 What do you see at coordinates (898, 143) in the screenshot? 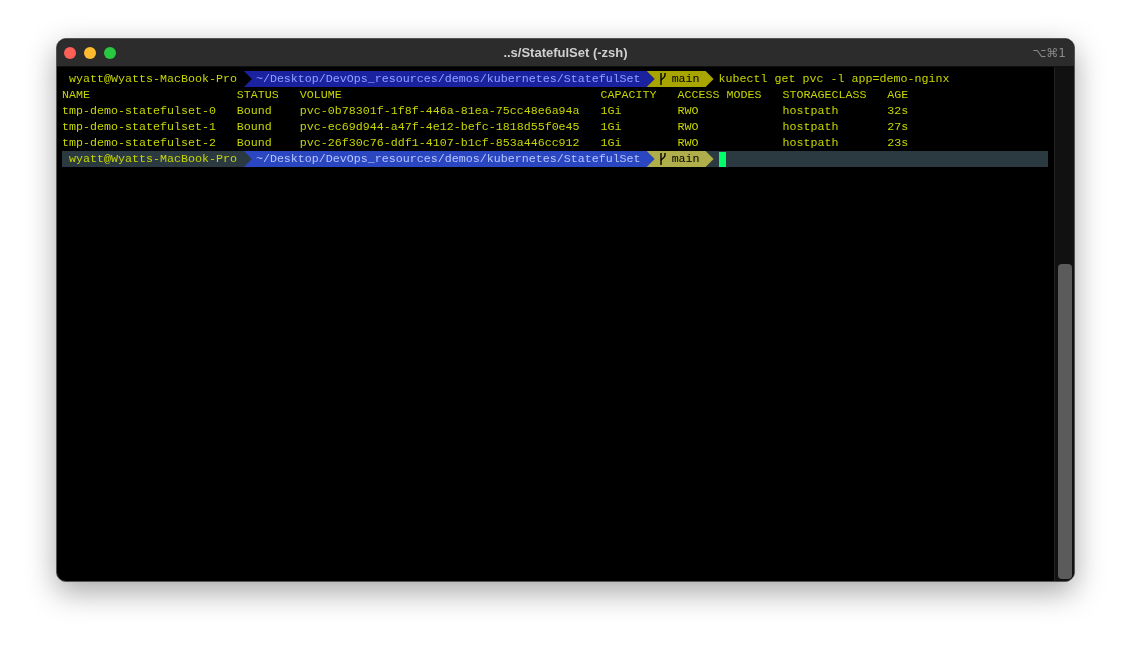
I see `table-cell-text: 23s` at bounding box center [898, 143].